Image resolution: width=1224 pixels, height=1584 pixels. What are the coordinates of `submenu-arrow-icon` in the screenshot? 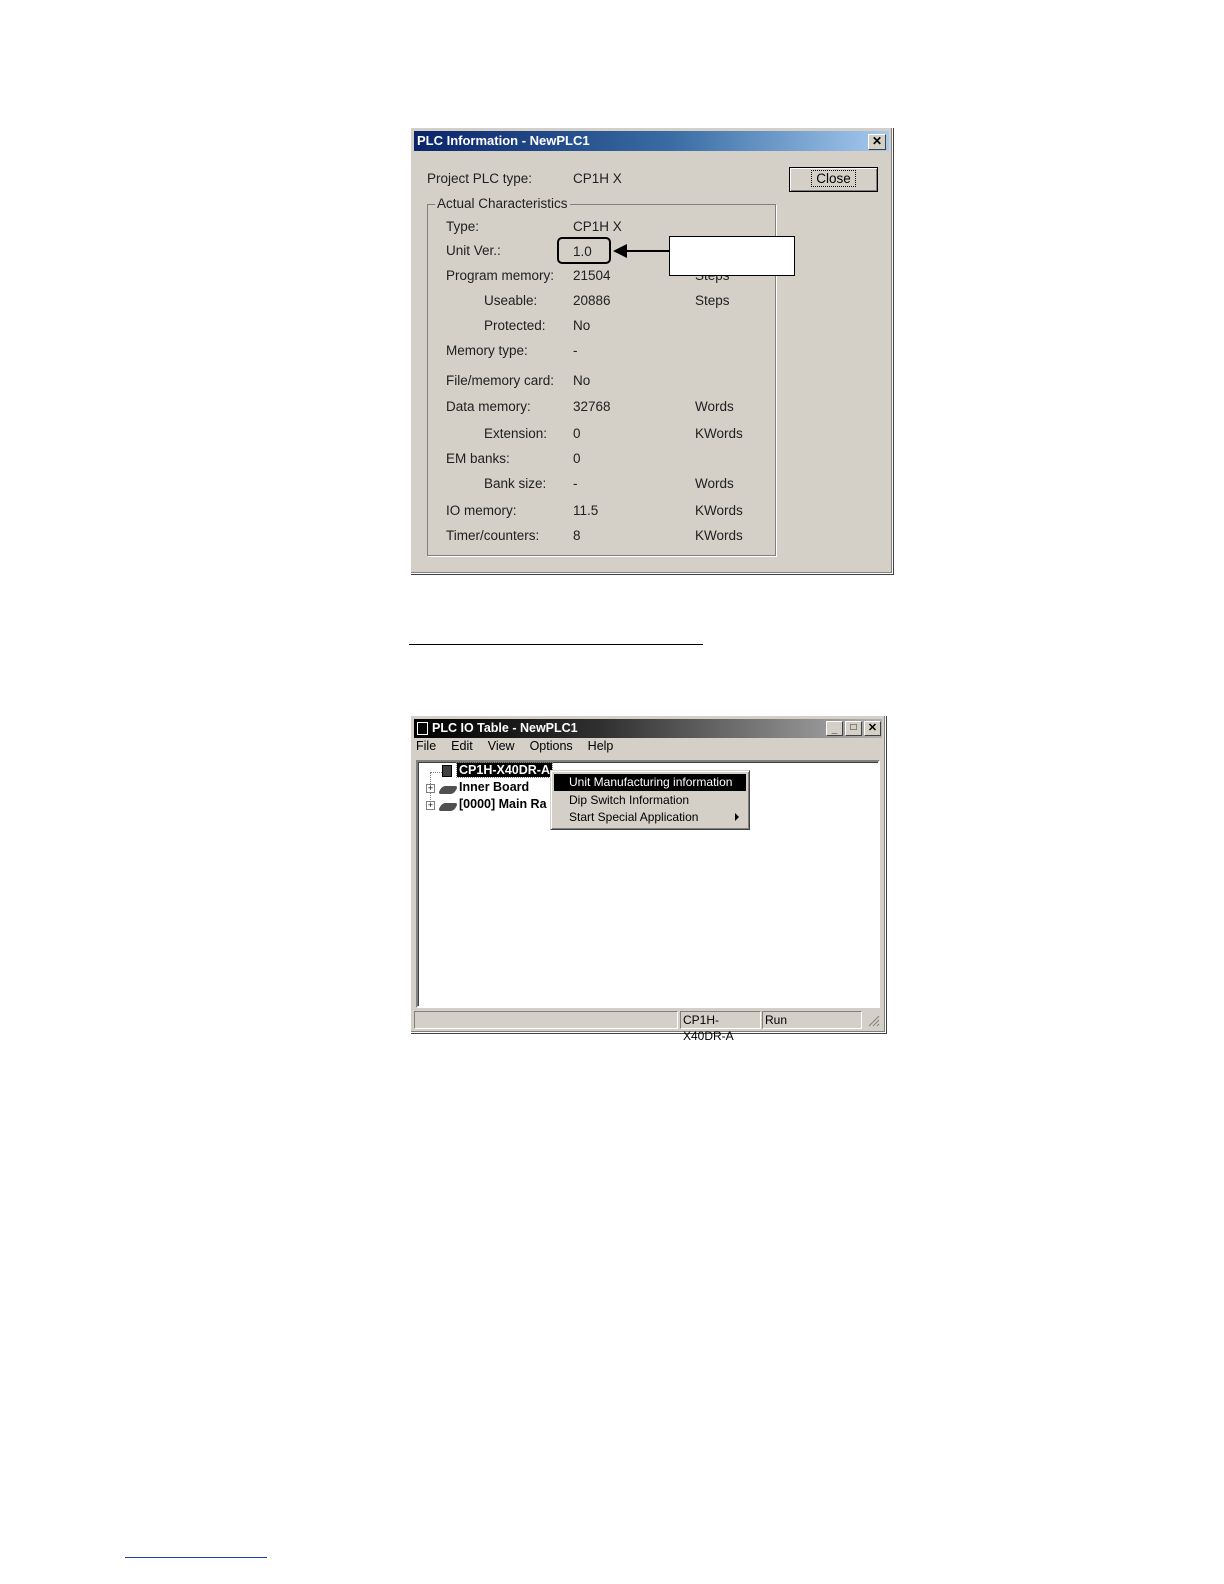 It's located at (737, 817).